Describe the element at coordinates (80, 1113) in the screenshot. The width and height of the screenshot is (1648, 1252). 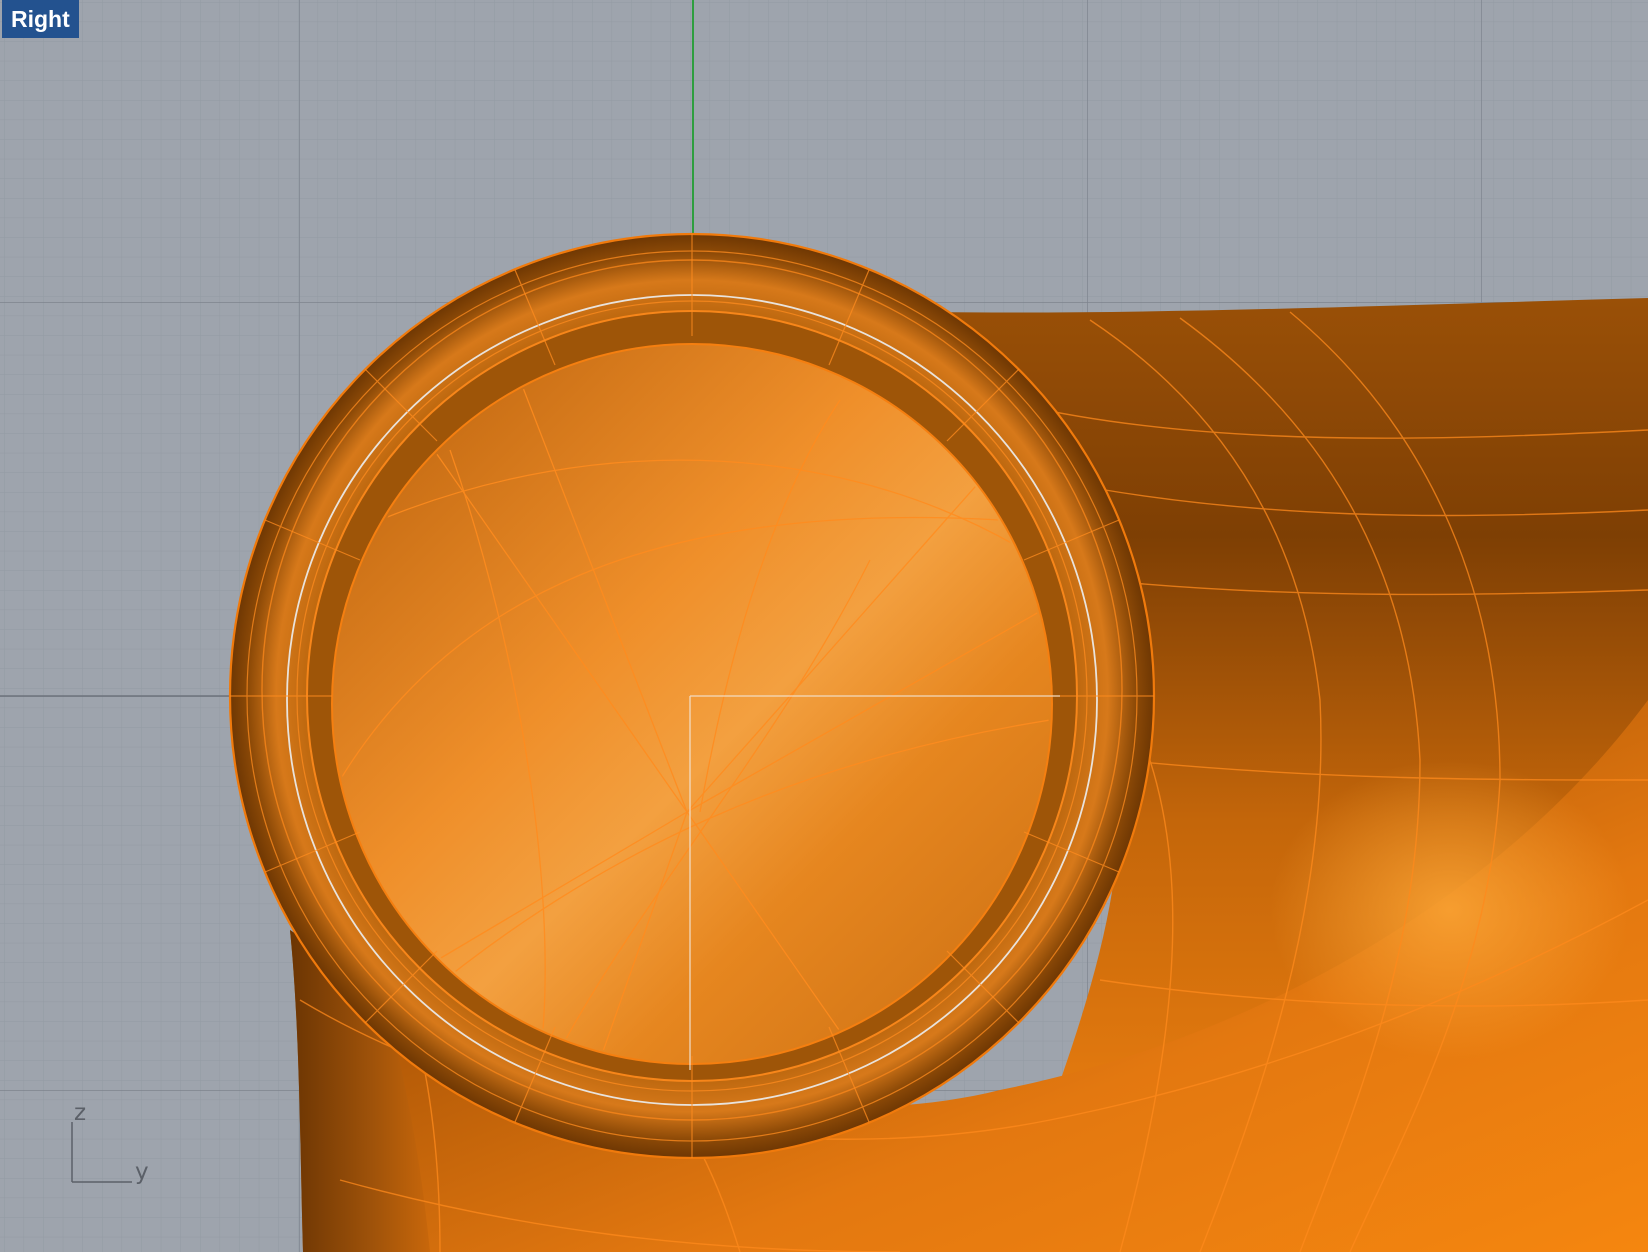
I see `axis-z-label: z` at that location.